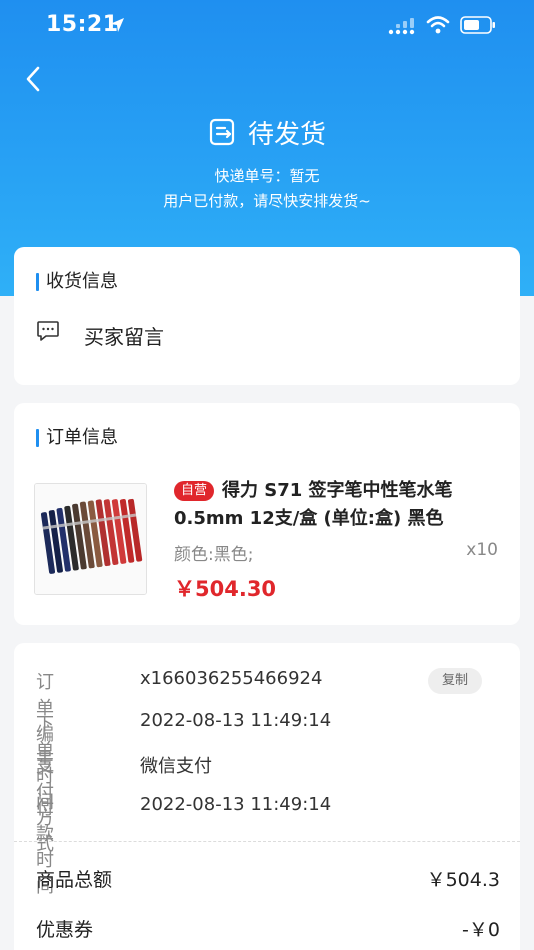 The image size is (534, 950). I want to click on product-name: 自营 得力 S71 签字笔中性笔水笔 0.5mm 12支/盒 (单位:盒) 黑色, so click(339, 505).